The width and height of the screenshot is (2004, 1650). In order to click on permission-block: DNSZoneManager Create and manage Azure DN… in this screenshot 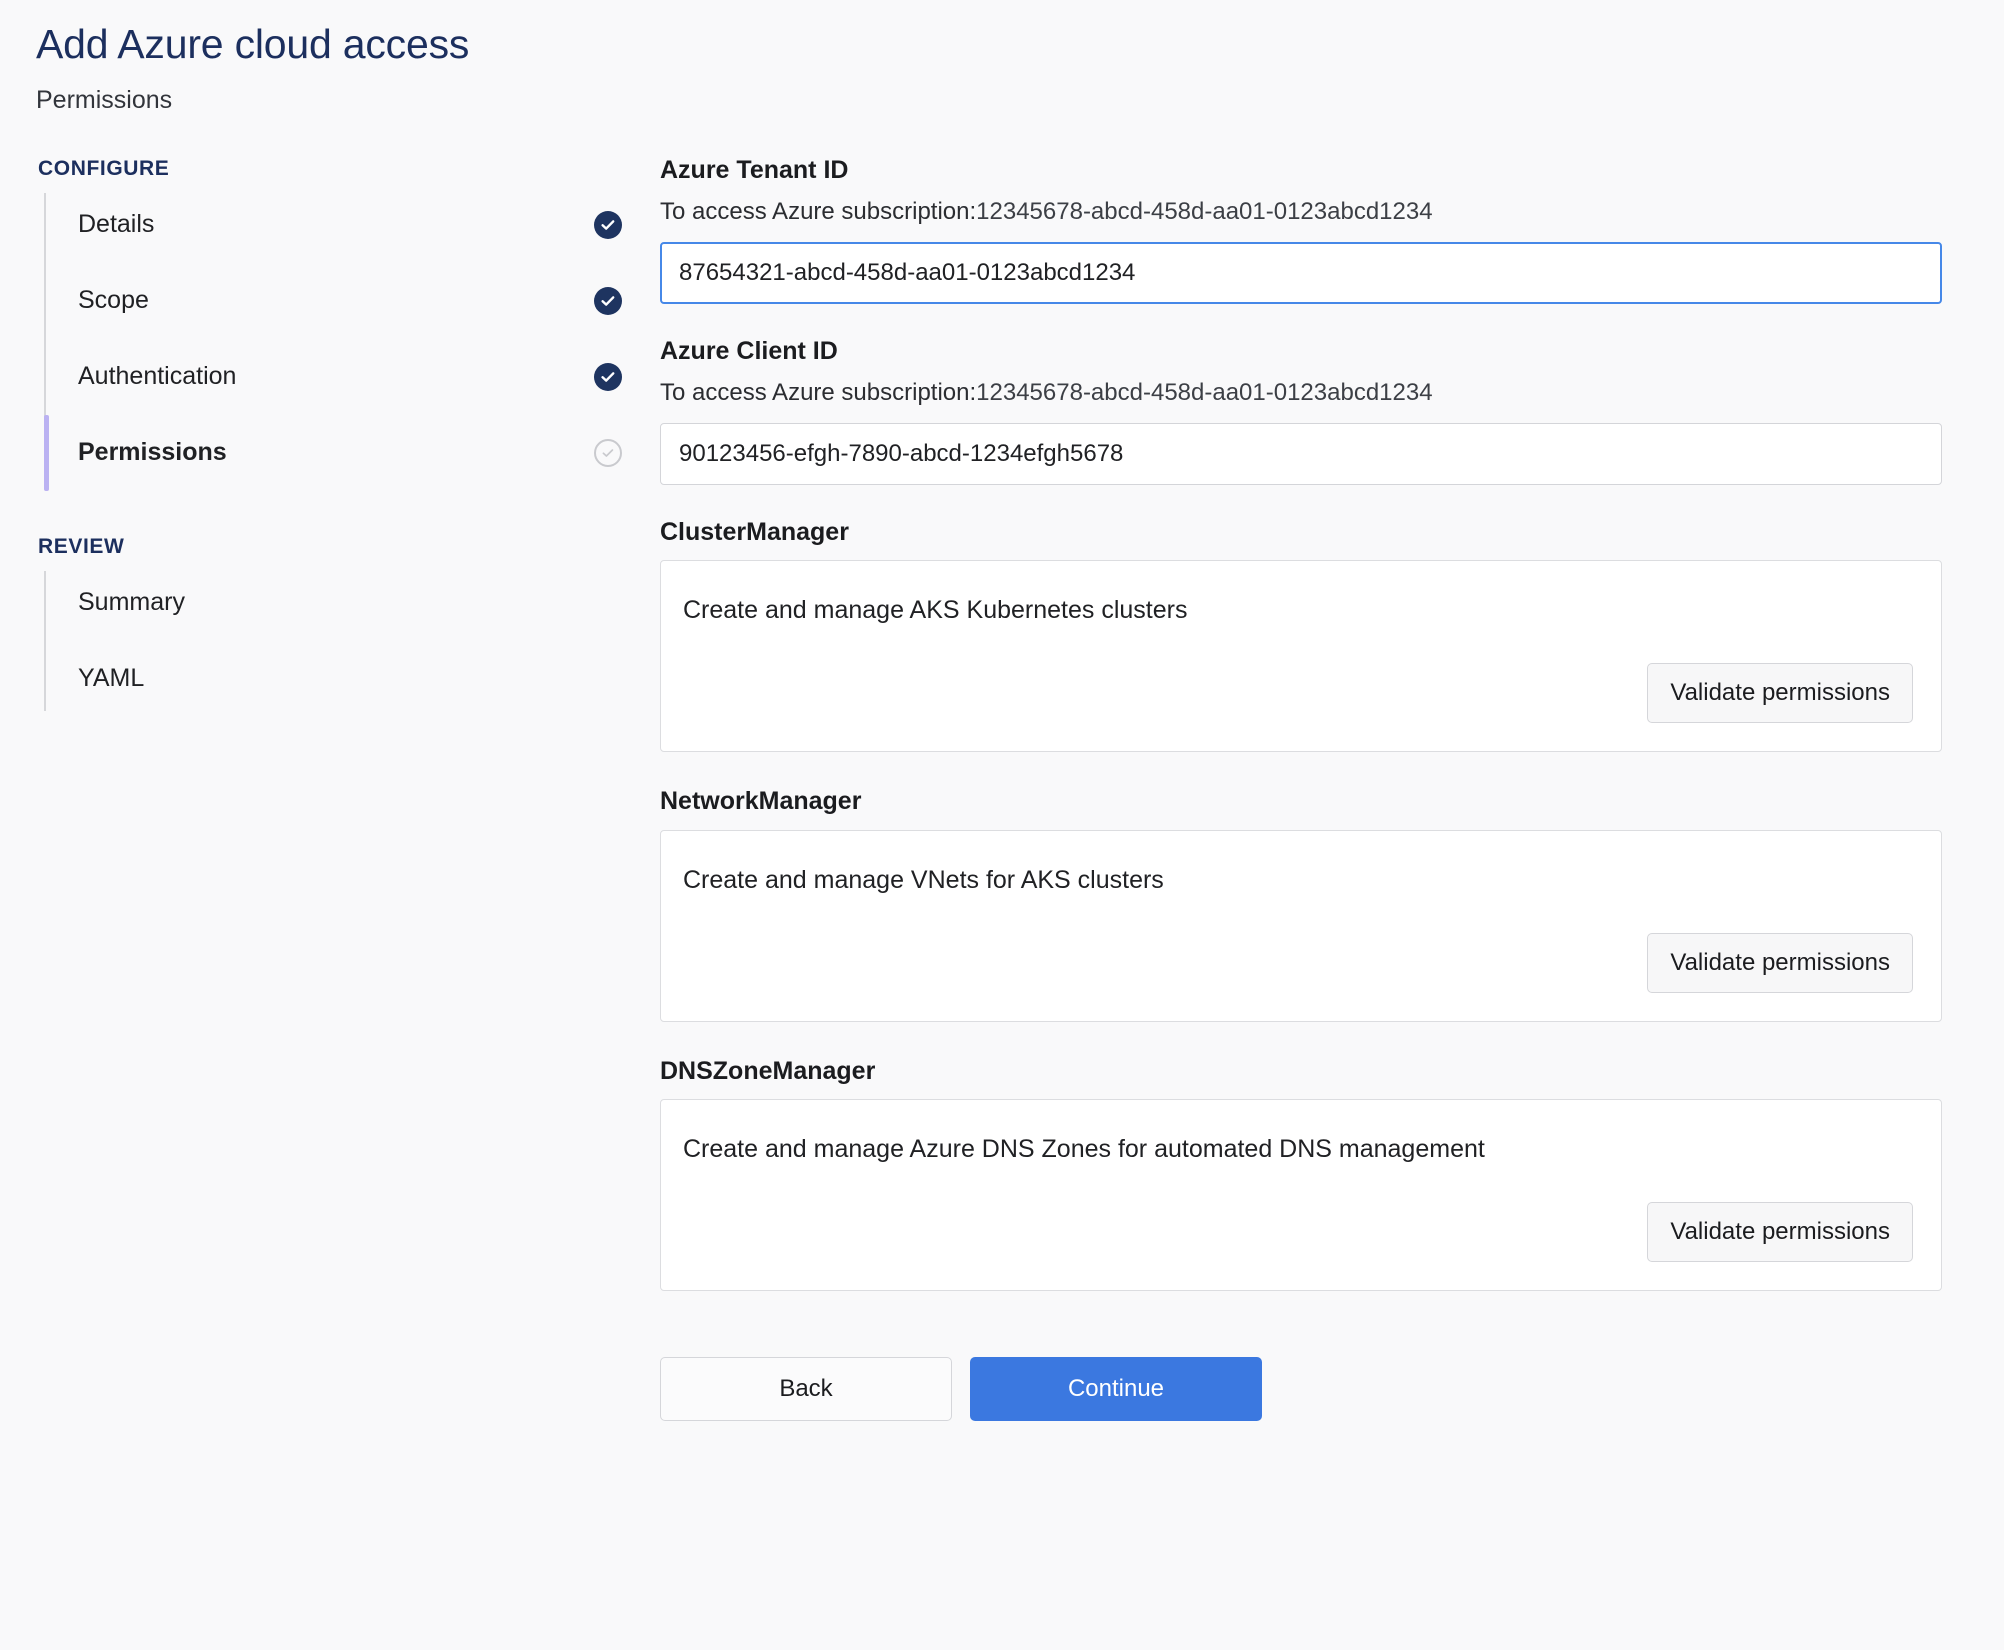, I will do `click(1301, 1174)`.